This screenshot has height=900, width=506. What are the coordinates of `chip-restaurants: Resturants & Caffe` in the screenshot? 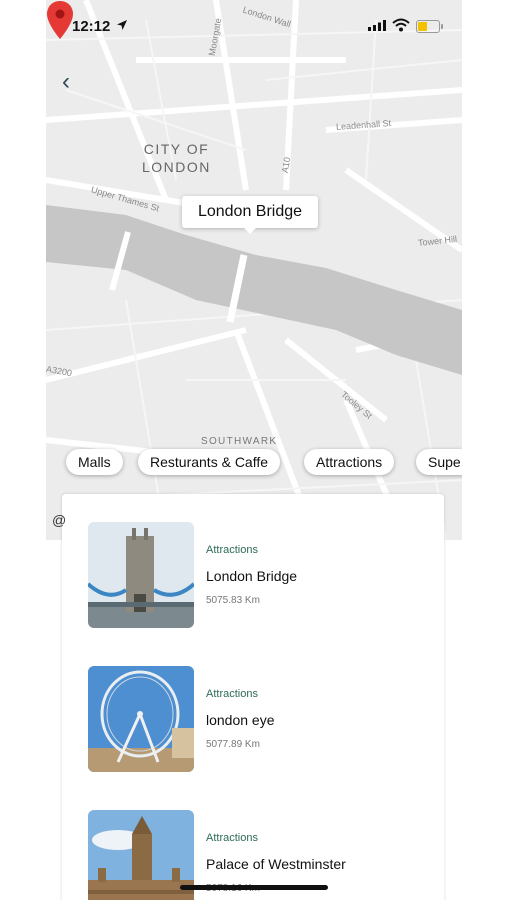 It's located at (209, 462).